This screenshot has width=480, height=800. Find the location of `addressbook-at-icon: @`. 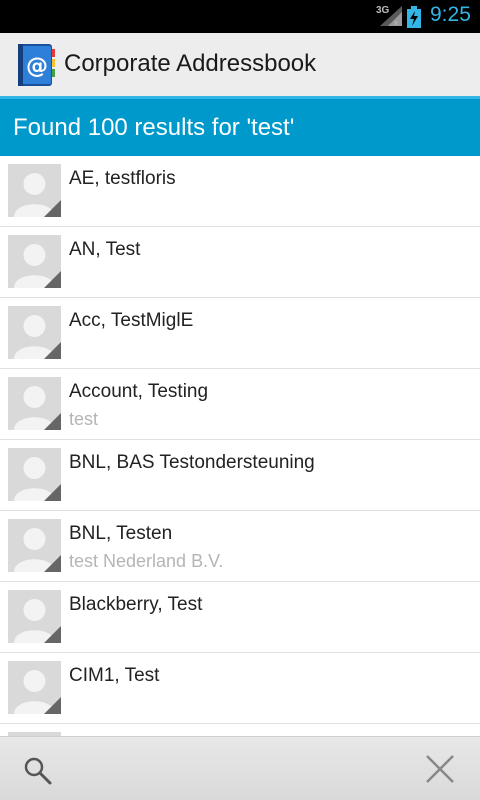

addressbook-at-icon: @ is located at coordinates (36, 65).